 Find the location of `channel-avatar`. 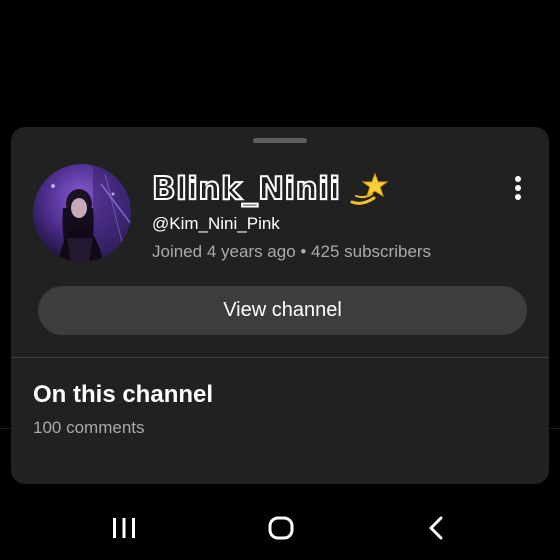

channel-avatar is located at coordinates (82, 213).